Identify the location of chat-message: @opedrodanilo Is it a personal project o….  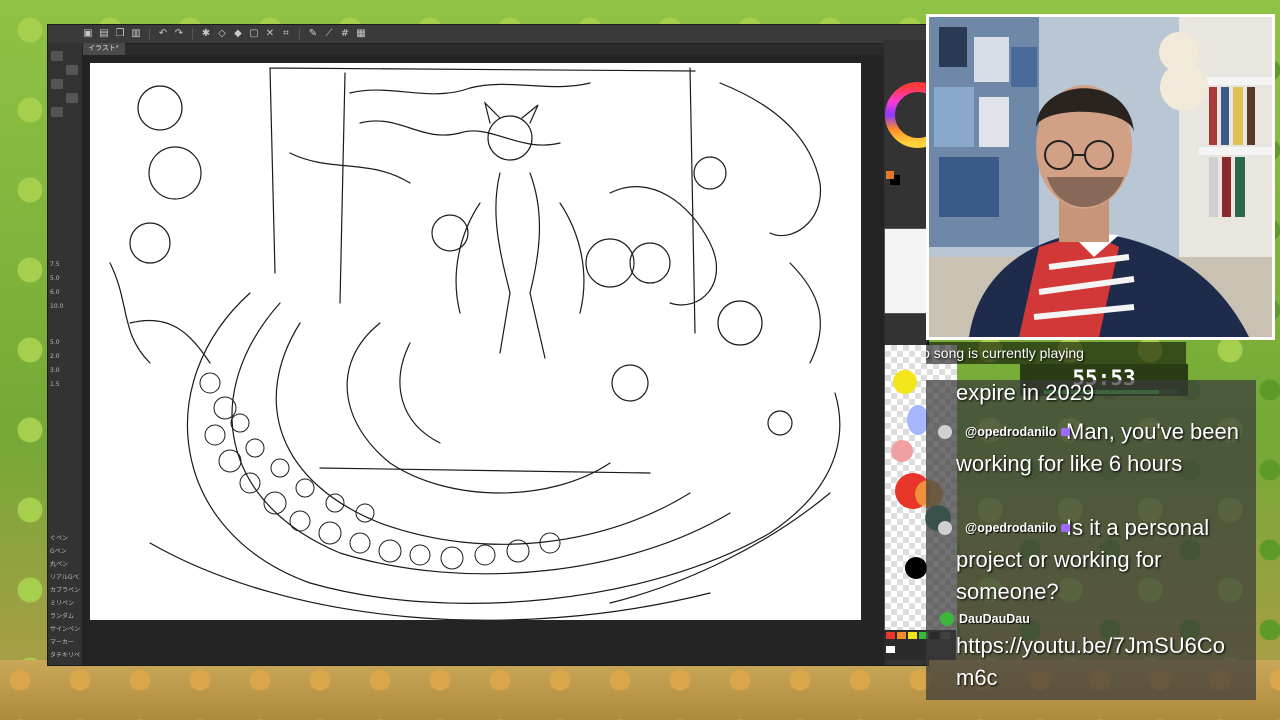
(1091, 560).